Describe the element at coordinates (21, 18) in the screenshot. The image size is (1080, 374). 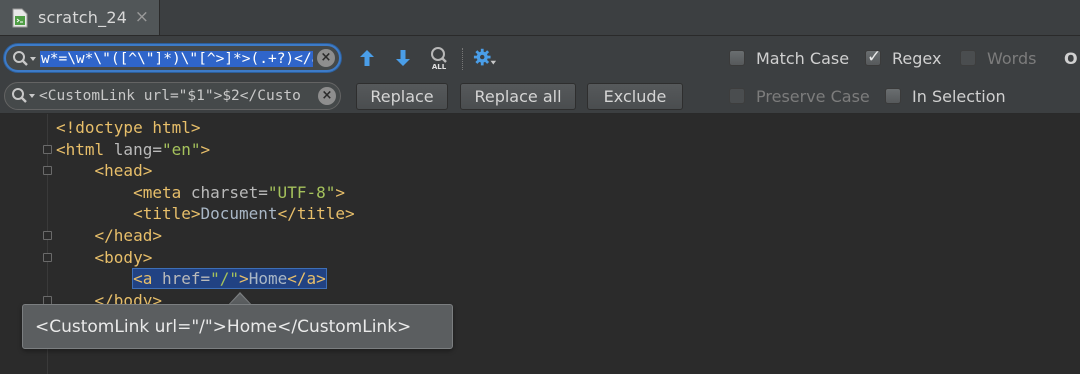
I see `html-file-icon` at that location.